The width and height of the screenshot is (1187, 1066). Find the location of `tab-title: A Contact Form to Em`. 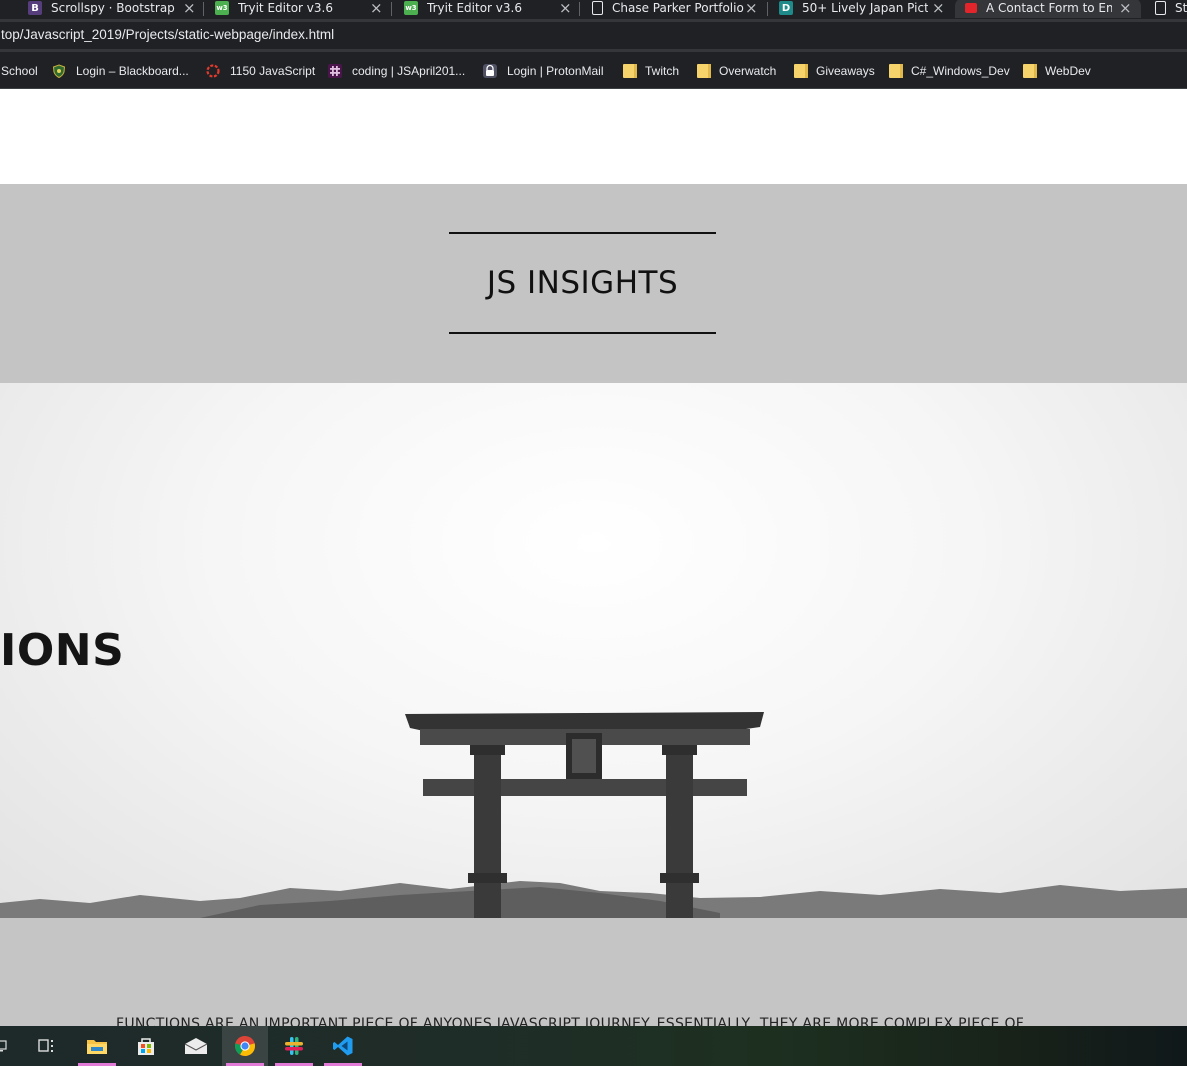

tab-title: A Contact Form to Em is located at coordinates (1049, 8).